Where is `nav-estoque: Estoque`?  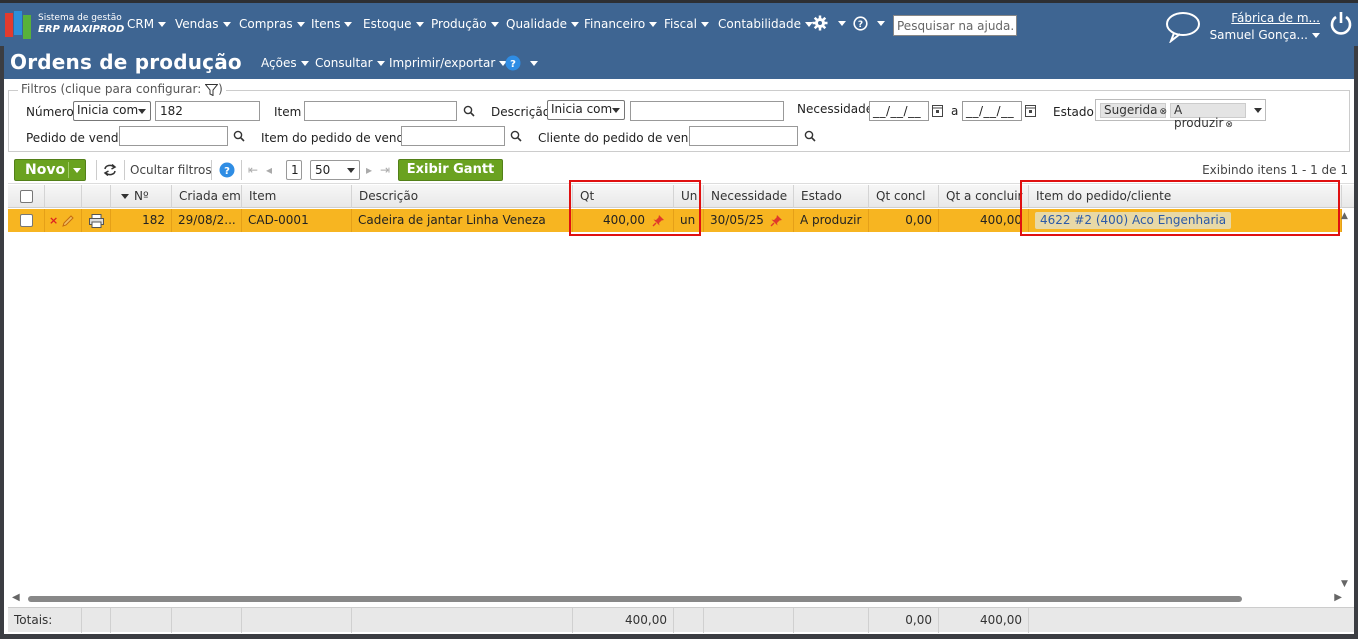
nav-estoque: Estoque is located at coordinates (393, 24).